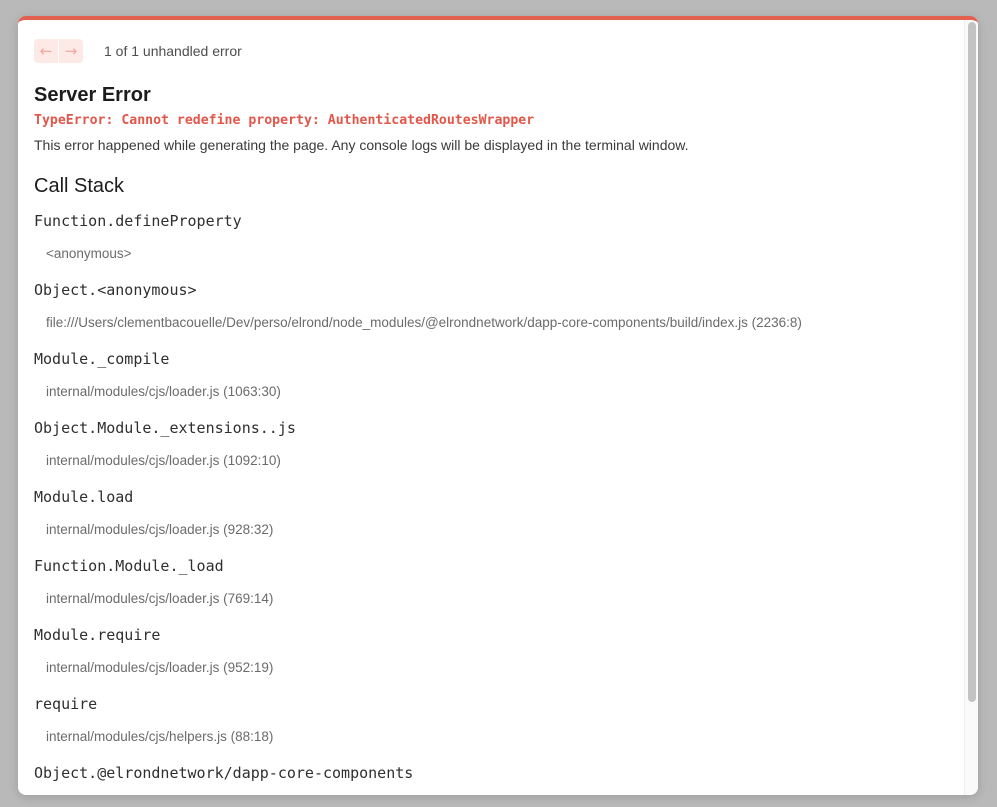 Image resolution: width=997 pixels, height=807 pixels. I want to click on error-count: 1 of 1 unhandled error, so click(173, 51).